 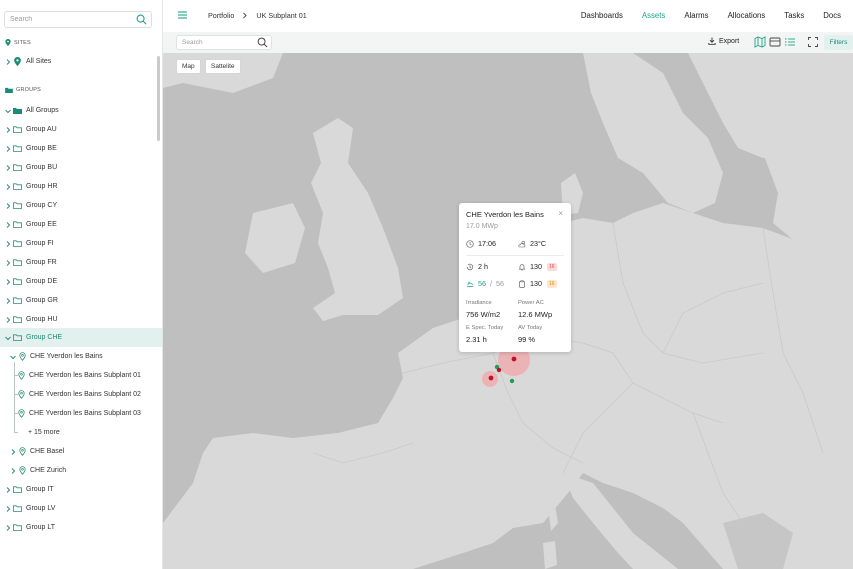 What do you see at coordinates (85, 413) in the screenshot?
I see `sidebar-item-label: CHE Yverdon les Bains Subplant 03` at bounding box center [85, 413].